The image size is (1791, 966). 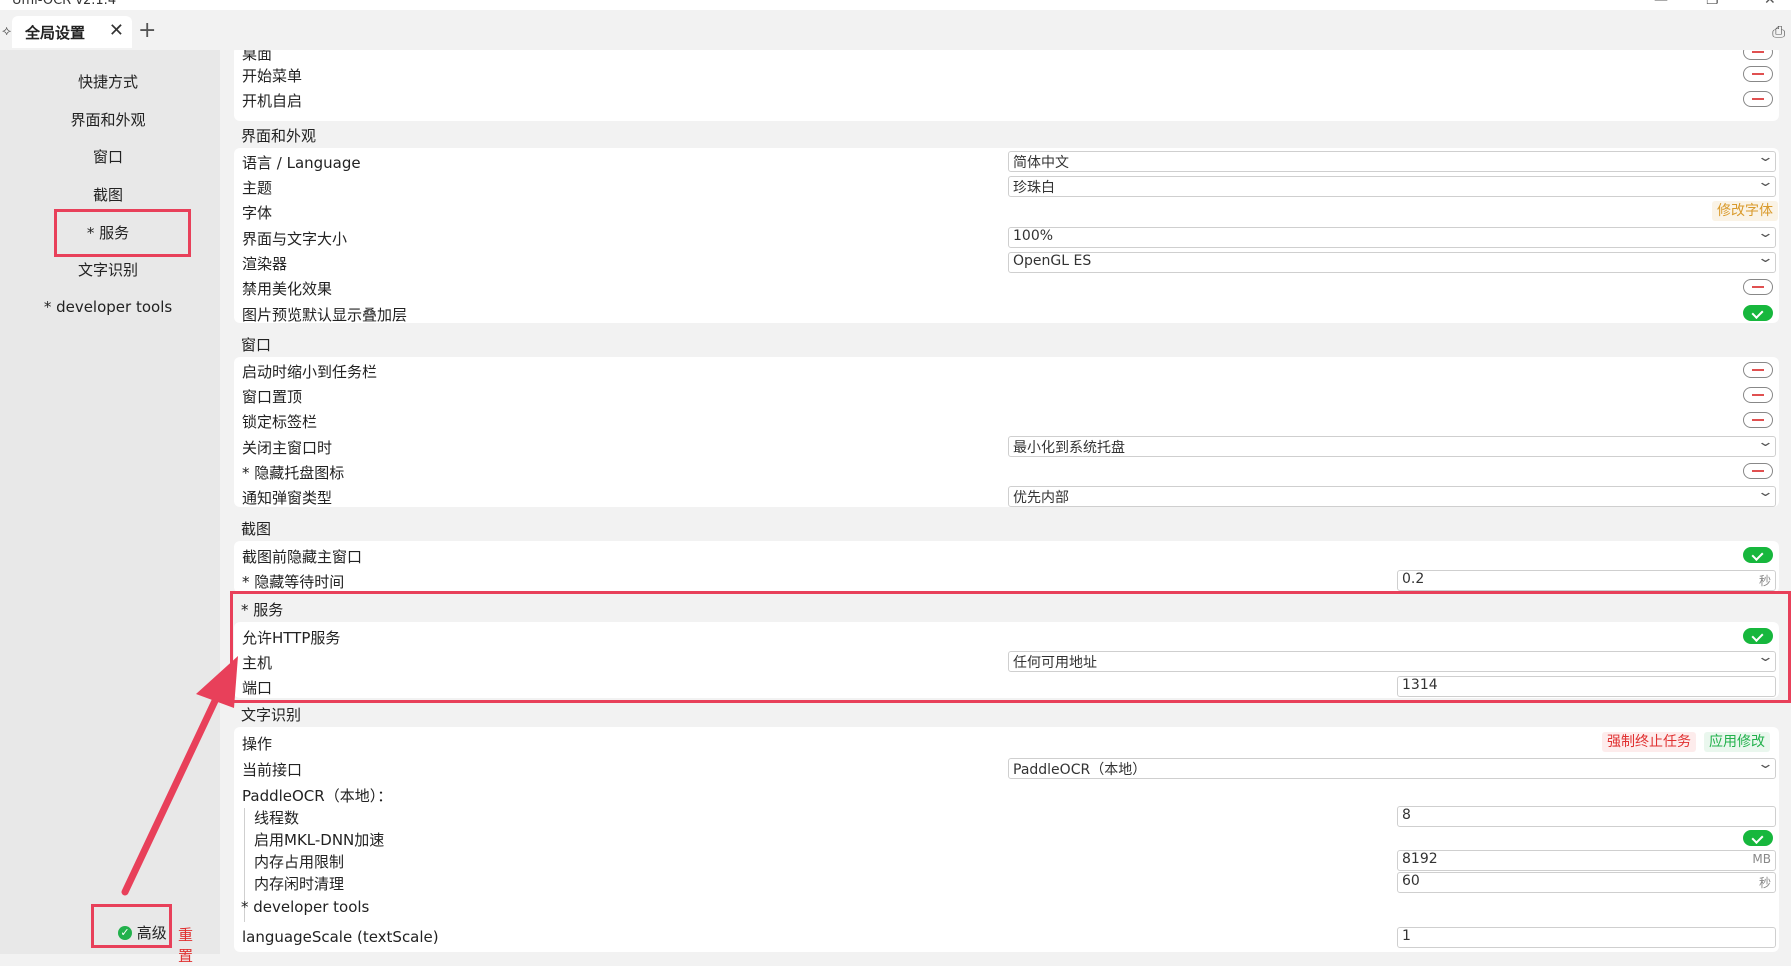 I want to click on row-lock-tabs: 锁定标签栏, so click(x=1006, y=420).